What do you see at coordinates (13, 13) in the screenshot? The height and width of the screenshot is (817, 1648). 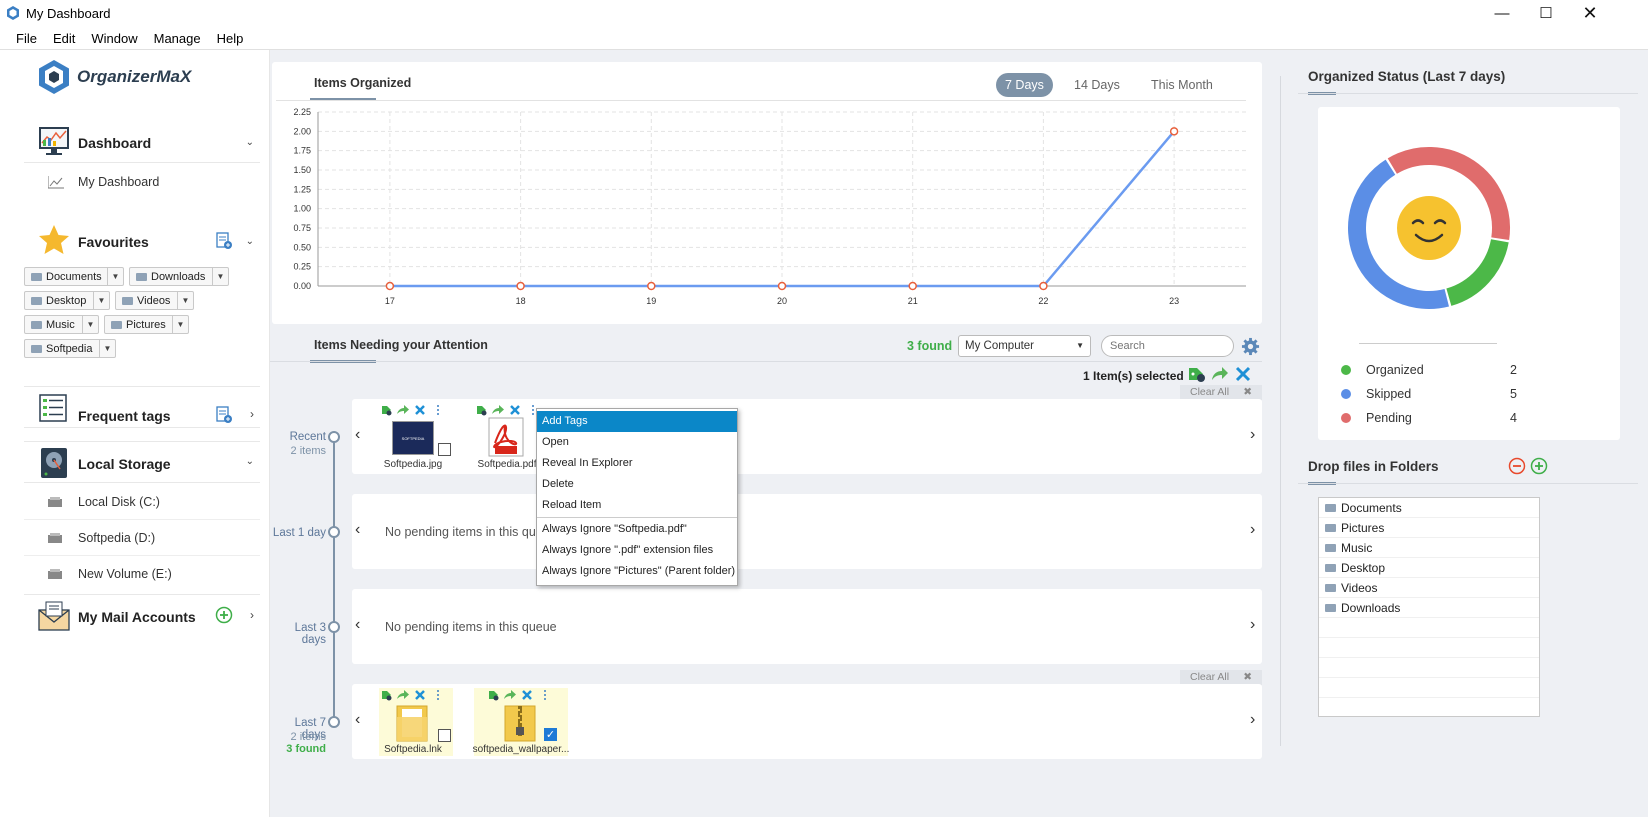 I see `app-icon` at bounding box center [13, 13].